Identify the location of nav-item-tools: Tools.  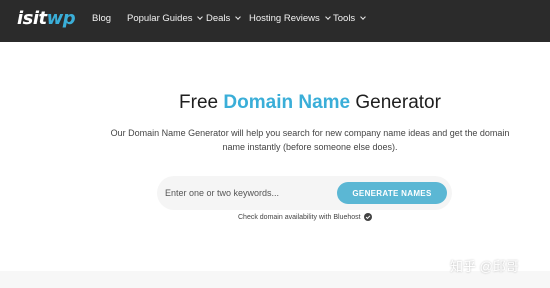
(350, 18).